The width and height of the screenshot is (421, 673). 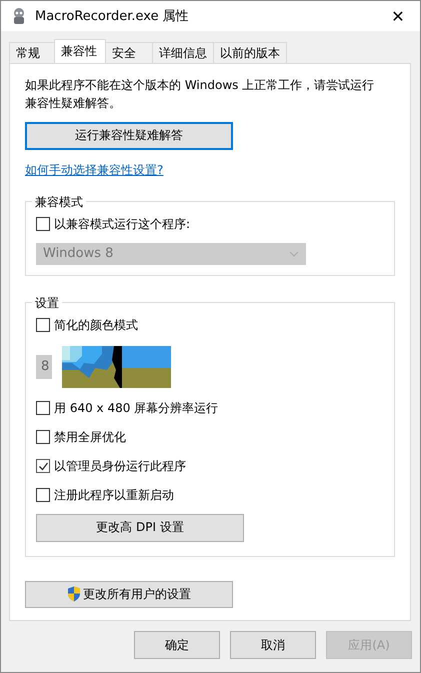 What do you see at coordinates (136, 408) in the screenshot?
I see `checkbox-label: 用 640 x 480 屏幕分辨率运行` at bounding box center [136, 408].